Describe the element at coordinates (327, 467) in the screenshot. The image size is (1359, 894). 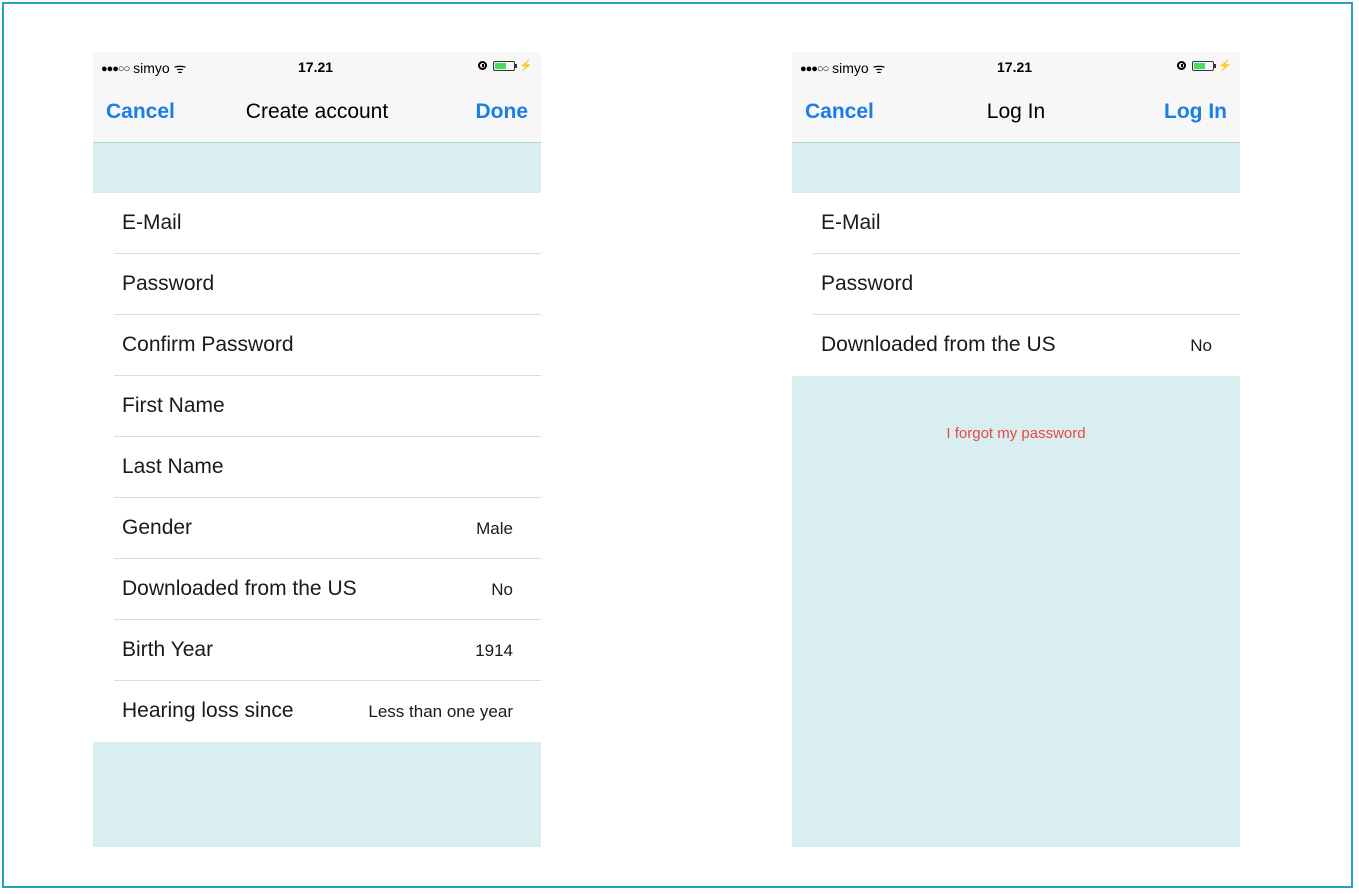
I see `last-name-field: Last Name` at that location.